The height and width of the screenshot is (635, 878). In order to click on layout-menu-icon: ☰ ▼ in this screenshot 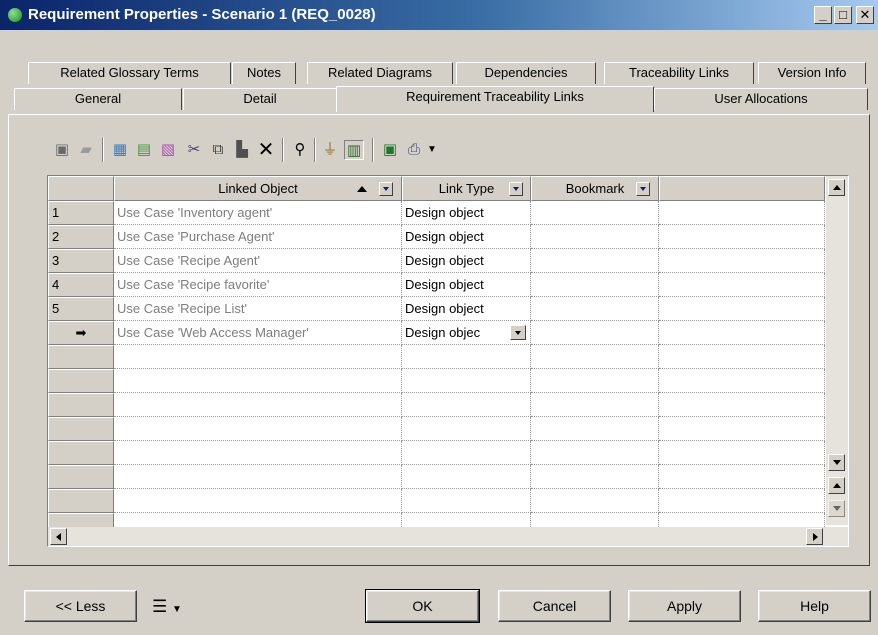, I will do `click(172, 607)`.